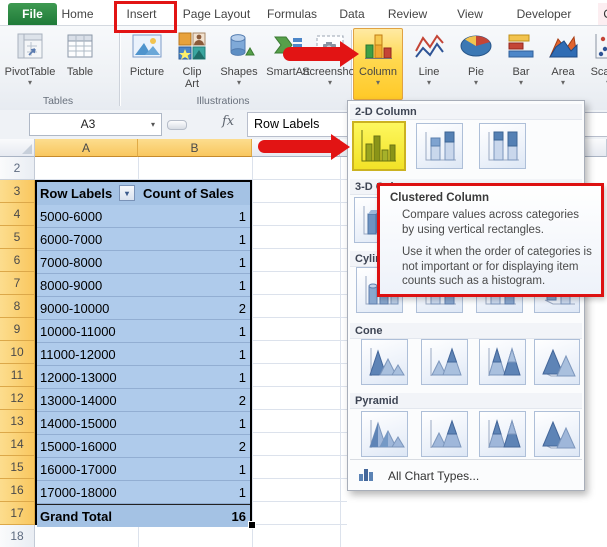  I want to click on area-chart-button: Area ▾, so click(563, 63).